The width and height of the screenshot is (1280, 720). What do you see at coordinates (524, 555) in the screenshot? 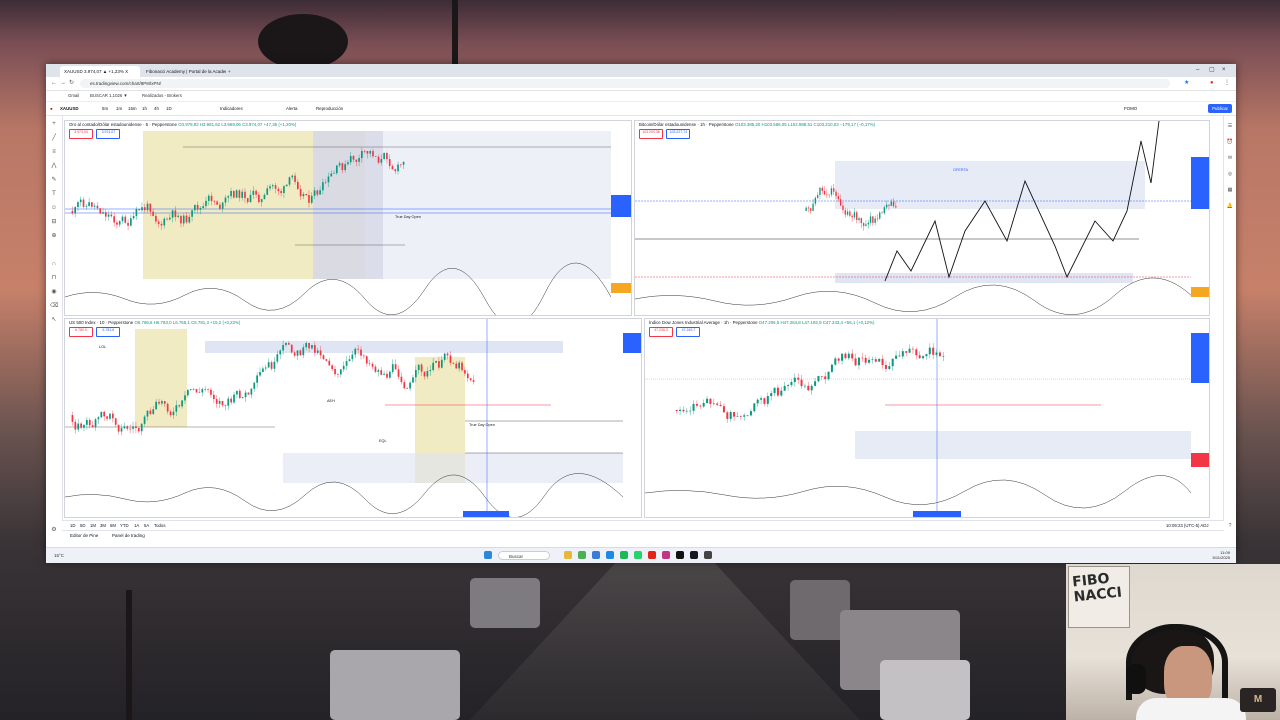
I see `taskbar-search: Buscar` at bounding box center [524, 555].